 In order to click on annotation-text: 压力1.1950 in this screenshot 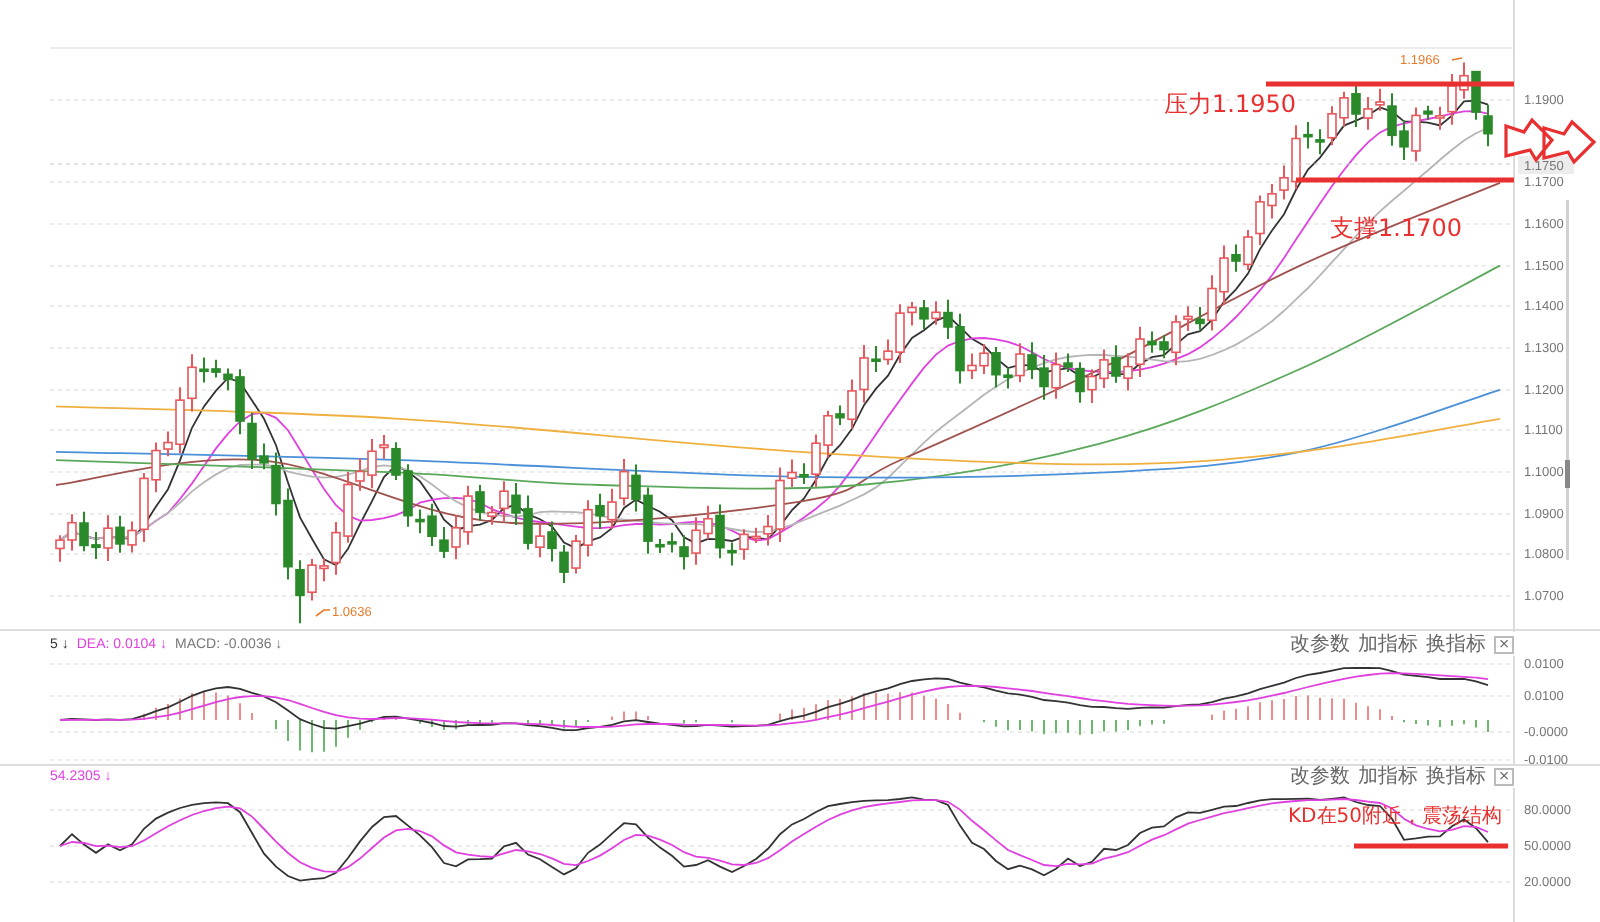, I will do `click(1230, 104)`.